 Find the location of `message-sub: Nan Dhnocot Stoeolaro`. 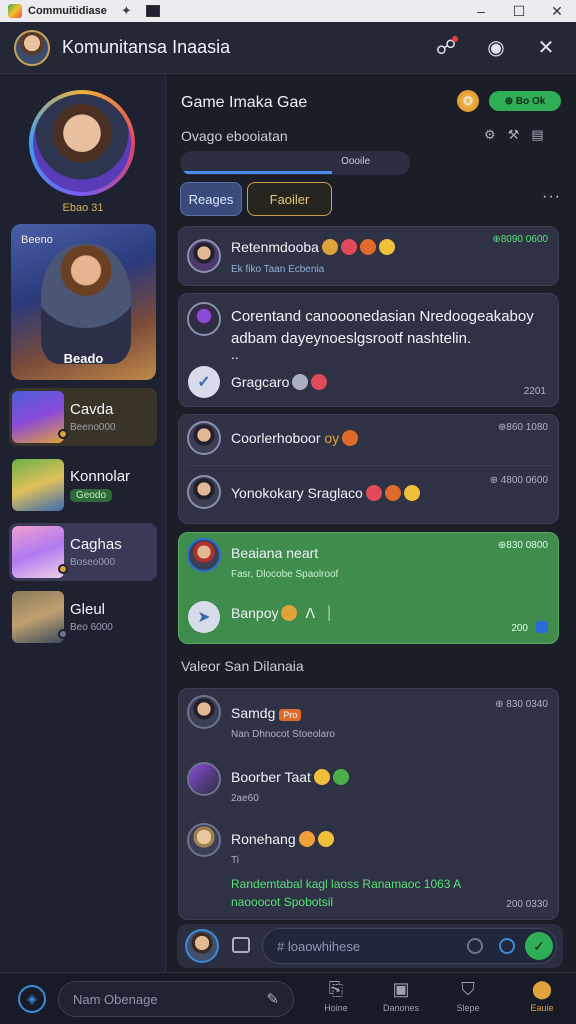

message-sub: Nan Dhnocot Stoeolaro is located at coordinates (283, 734).